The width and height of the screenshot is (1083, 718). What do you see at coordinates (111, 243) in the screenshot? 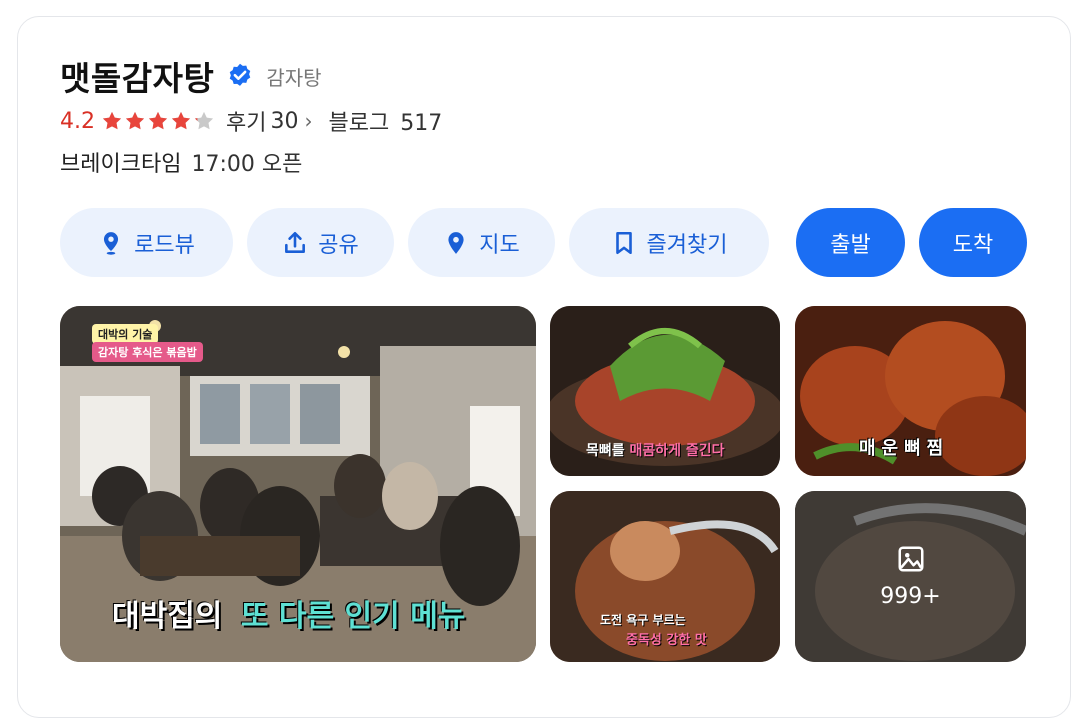
I see `roadview-pin-icon` at bounding box center [111, 243].